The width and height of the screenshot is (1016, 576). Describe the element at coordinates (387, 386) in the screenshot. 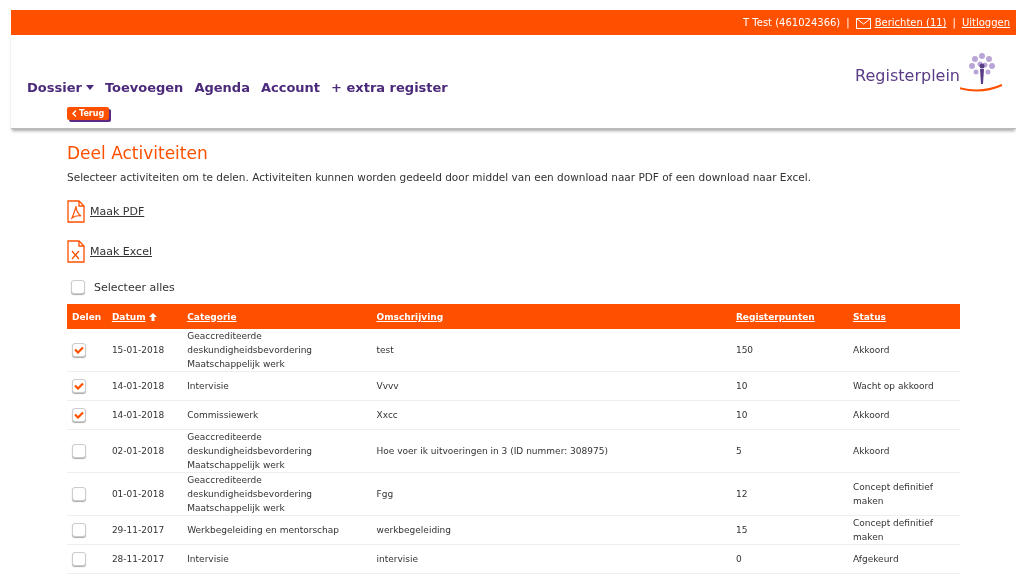

I see `table-cell: Vvvv` at that location.